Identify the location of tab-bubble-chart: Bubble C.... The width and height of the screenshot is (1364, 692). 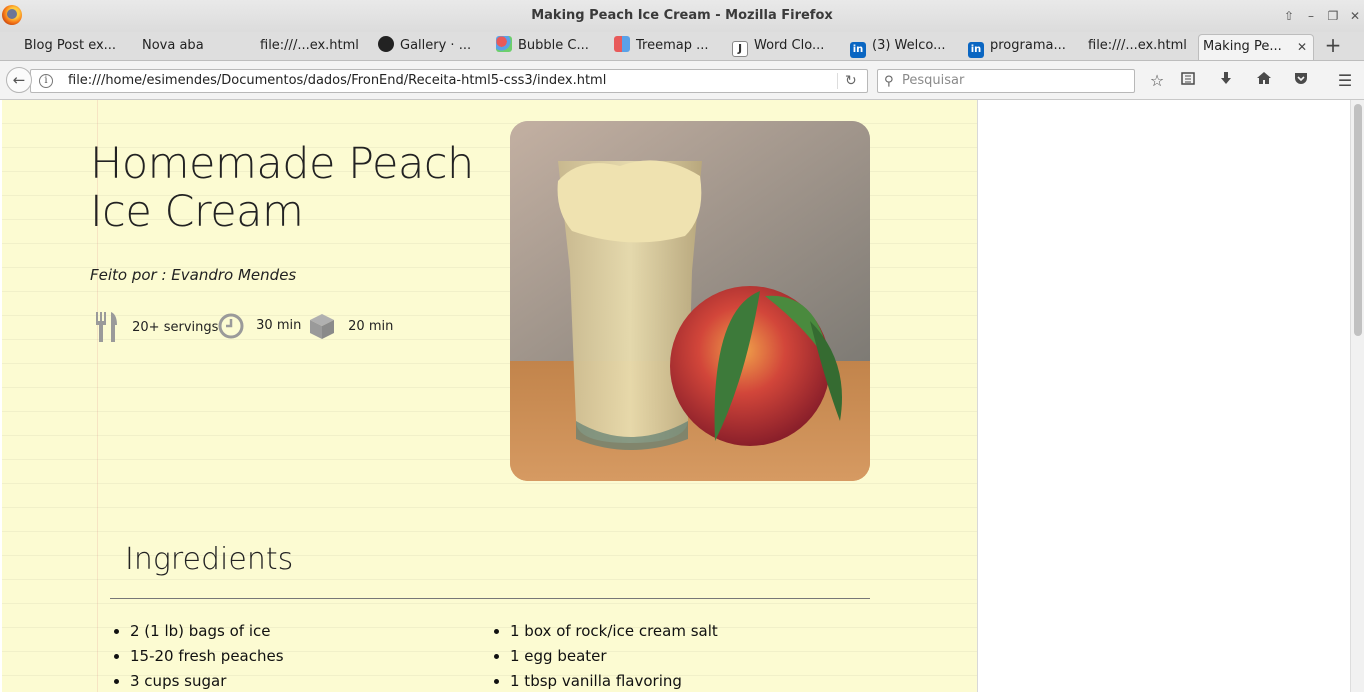
(548, 47).